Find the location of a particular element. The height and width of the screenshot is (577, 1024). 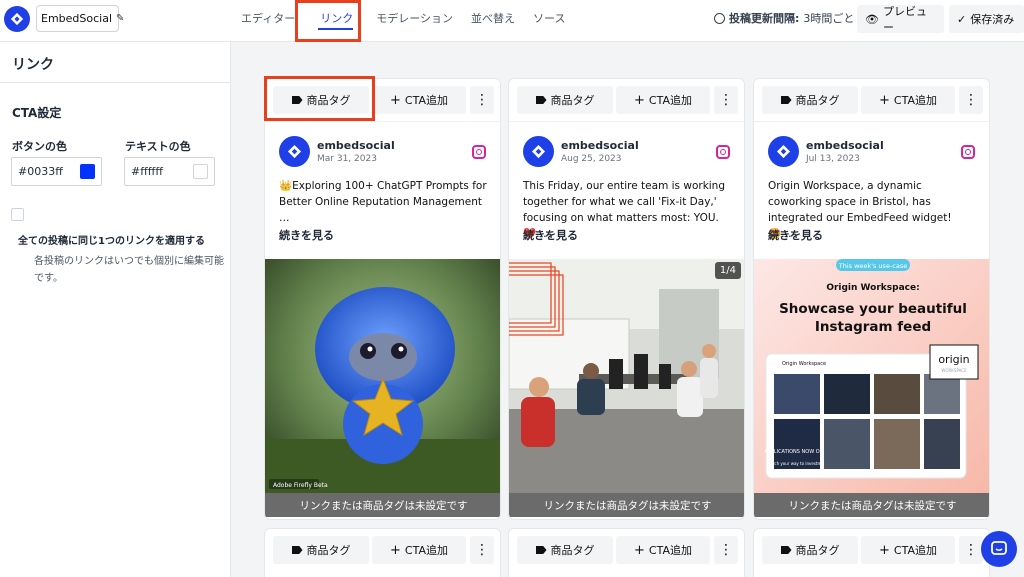

check-icon: ✓ is located at coordinates (962, 19).